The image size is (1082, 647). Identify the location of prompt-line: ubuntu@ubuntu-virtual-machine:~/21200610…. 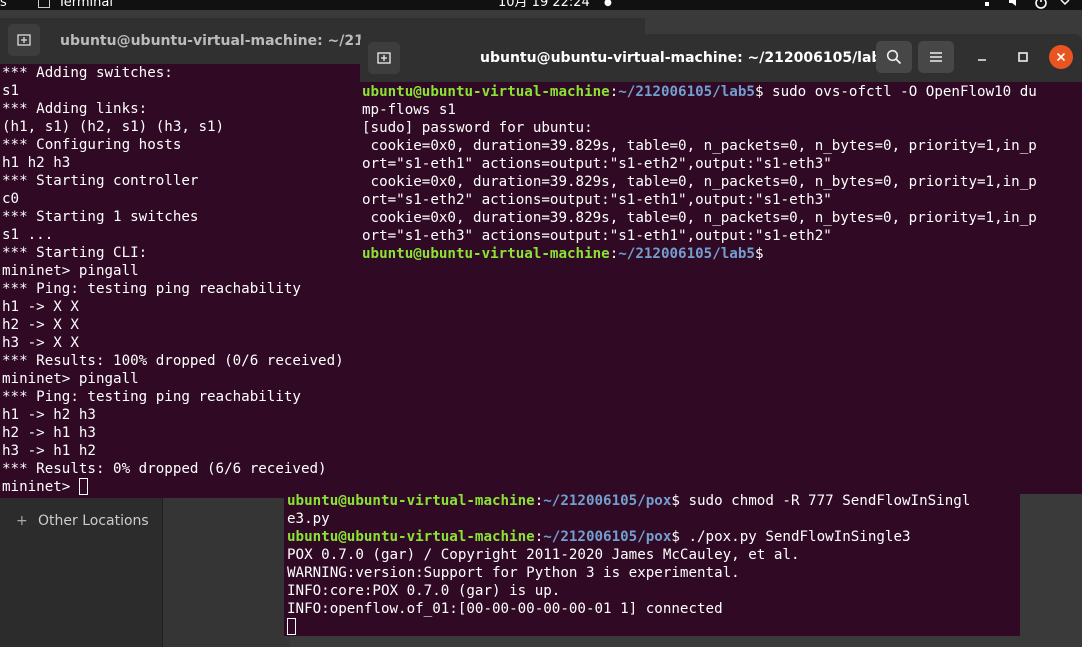
(699, 254).